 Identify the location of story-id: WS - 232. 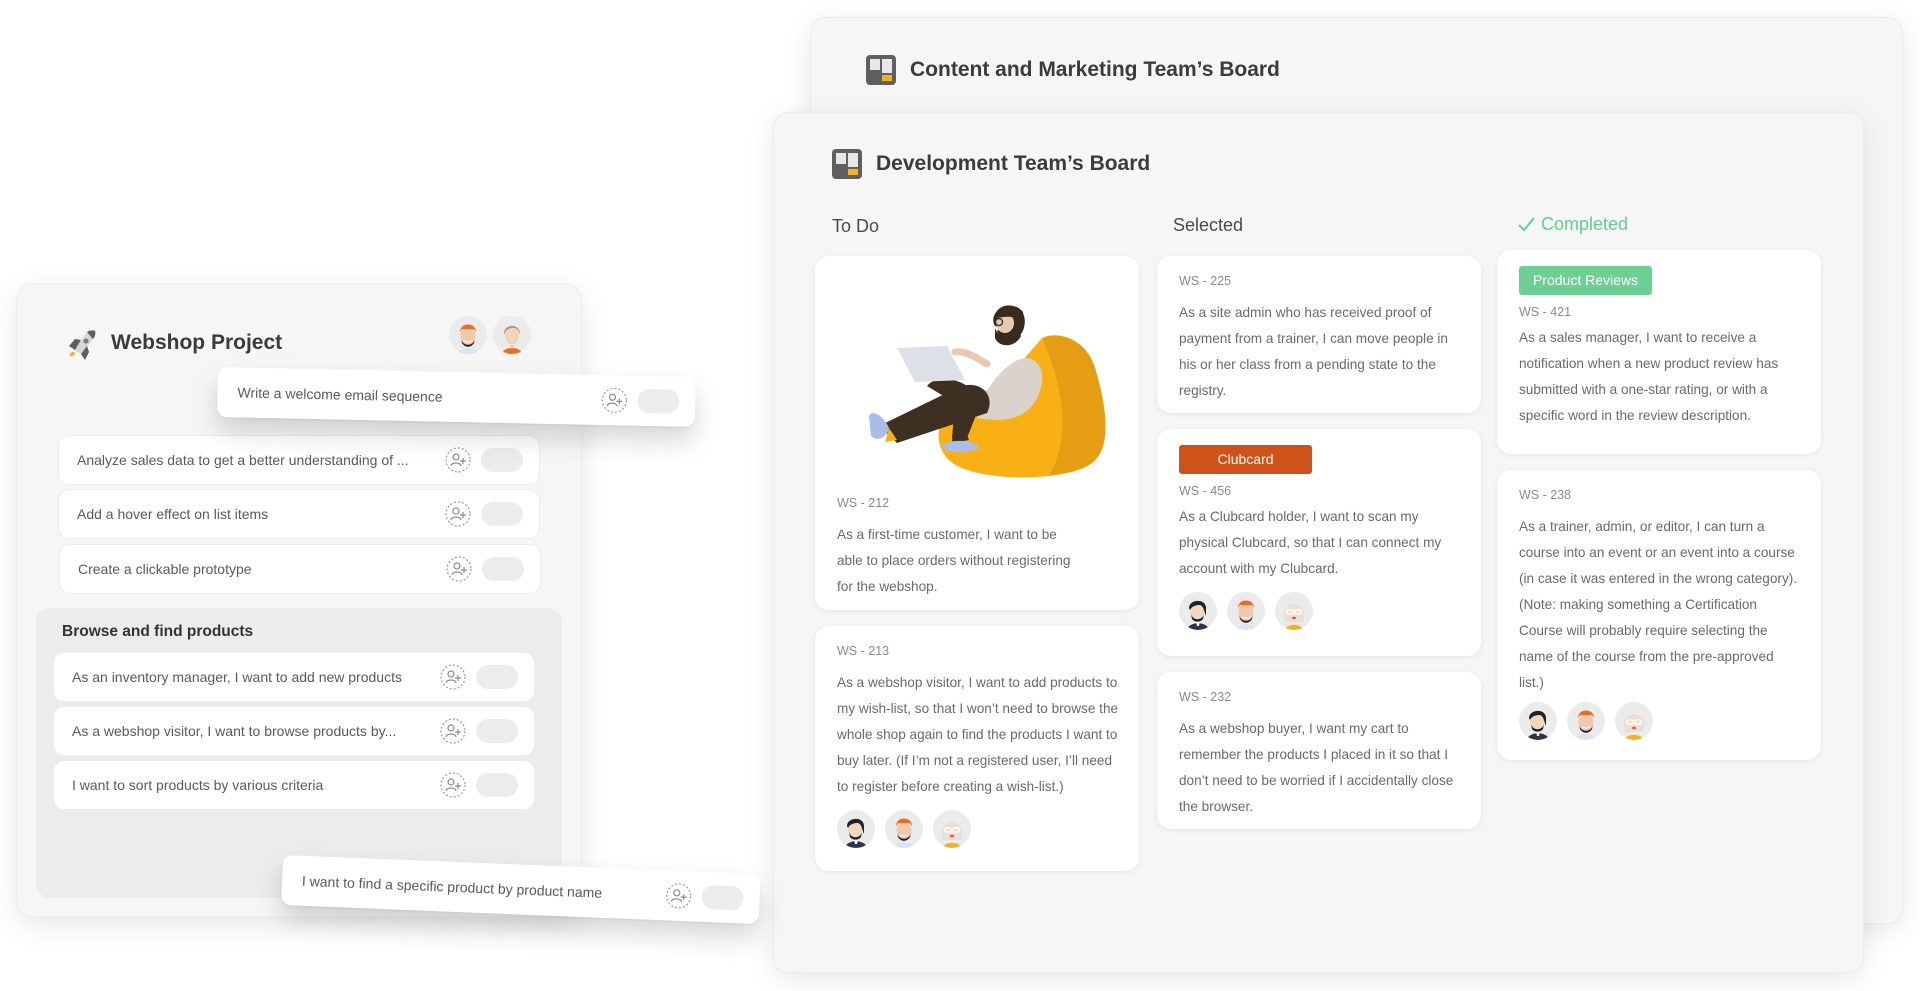
(1205, 697).